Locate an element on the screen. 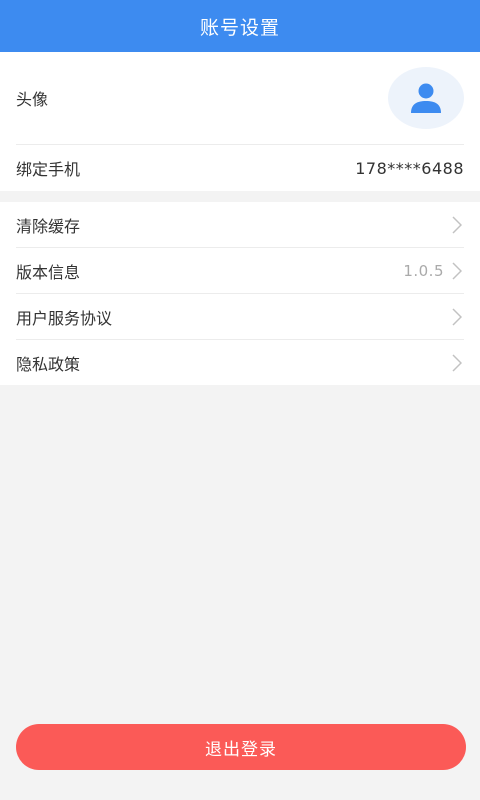  user-agreement-row: 用户服务协议 is located at coordinates (240, 317).